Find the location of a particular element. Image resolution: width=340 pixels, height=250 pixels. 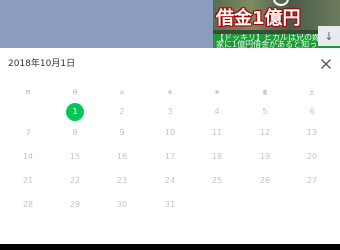

weekday-header: 日 月 火 水 木 金 土 is located at coordinates (170, 93).